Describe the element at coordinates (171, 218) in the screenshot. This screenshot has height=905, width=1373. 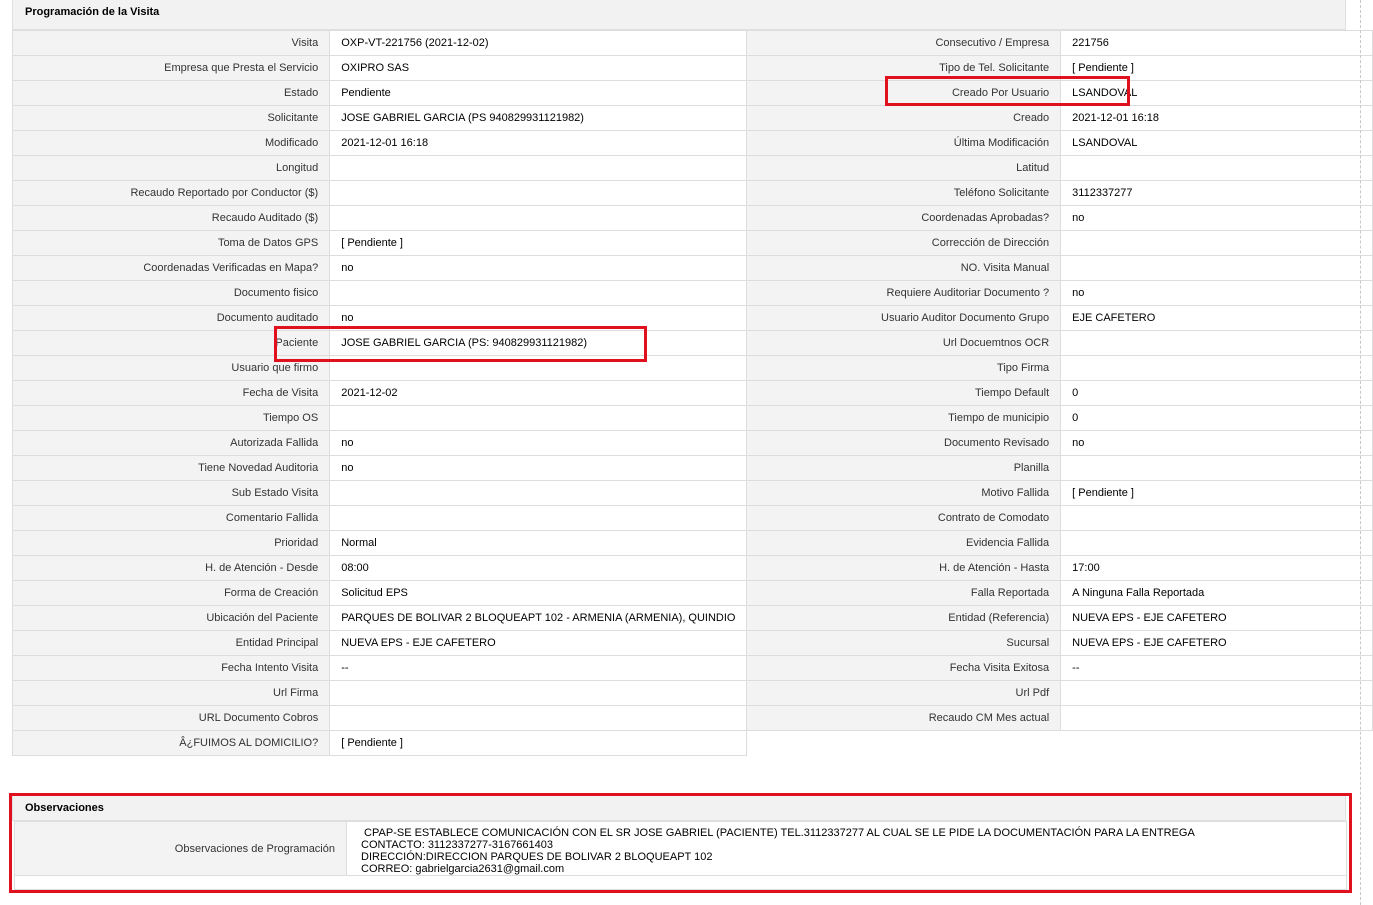
I see `field-label: Recaudo Auditado ($)` at that location.